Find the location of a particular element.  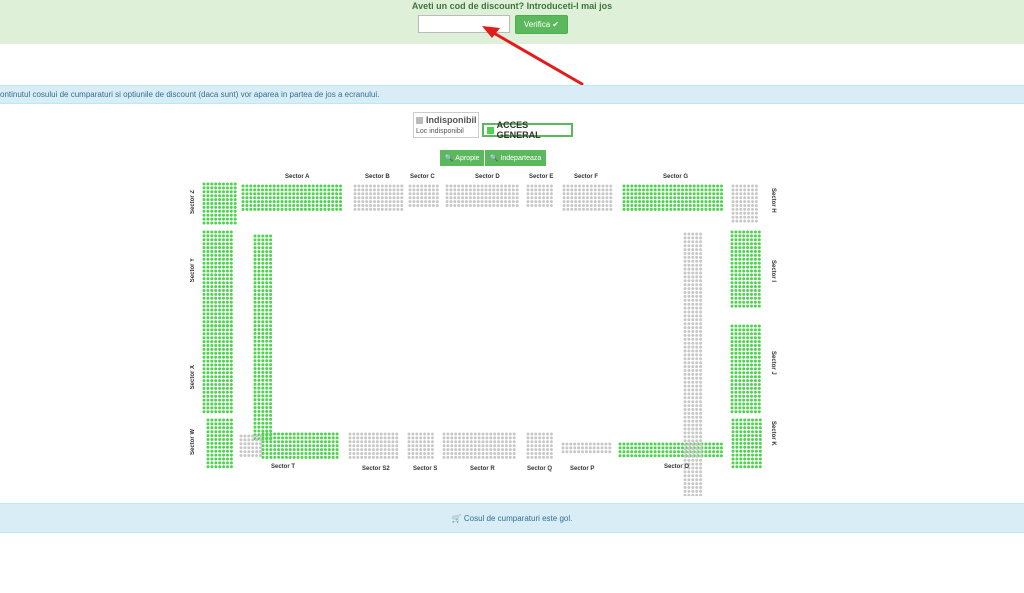

sector-k-label: Sector K is located at coordinates (773, 433).